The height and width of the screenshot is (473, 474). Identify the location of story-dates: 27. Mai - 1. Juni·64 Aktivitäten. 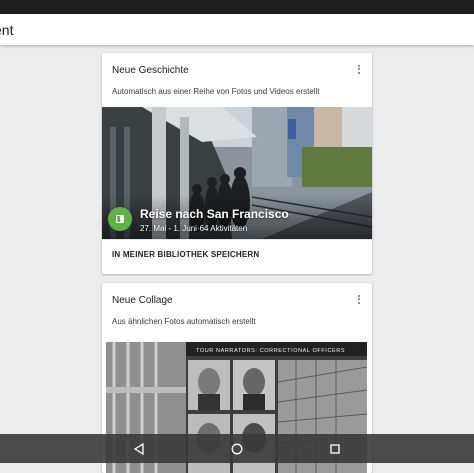
(194, 228).